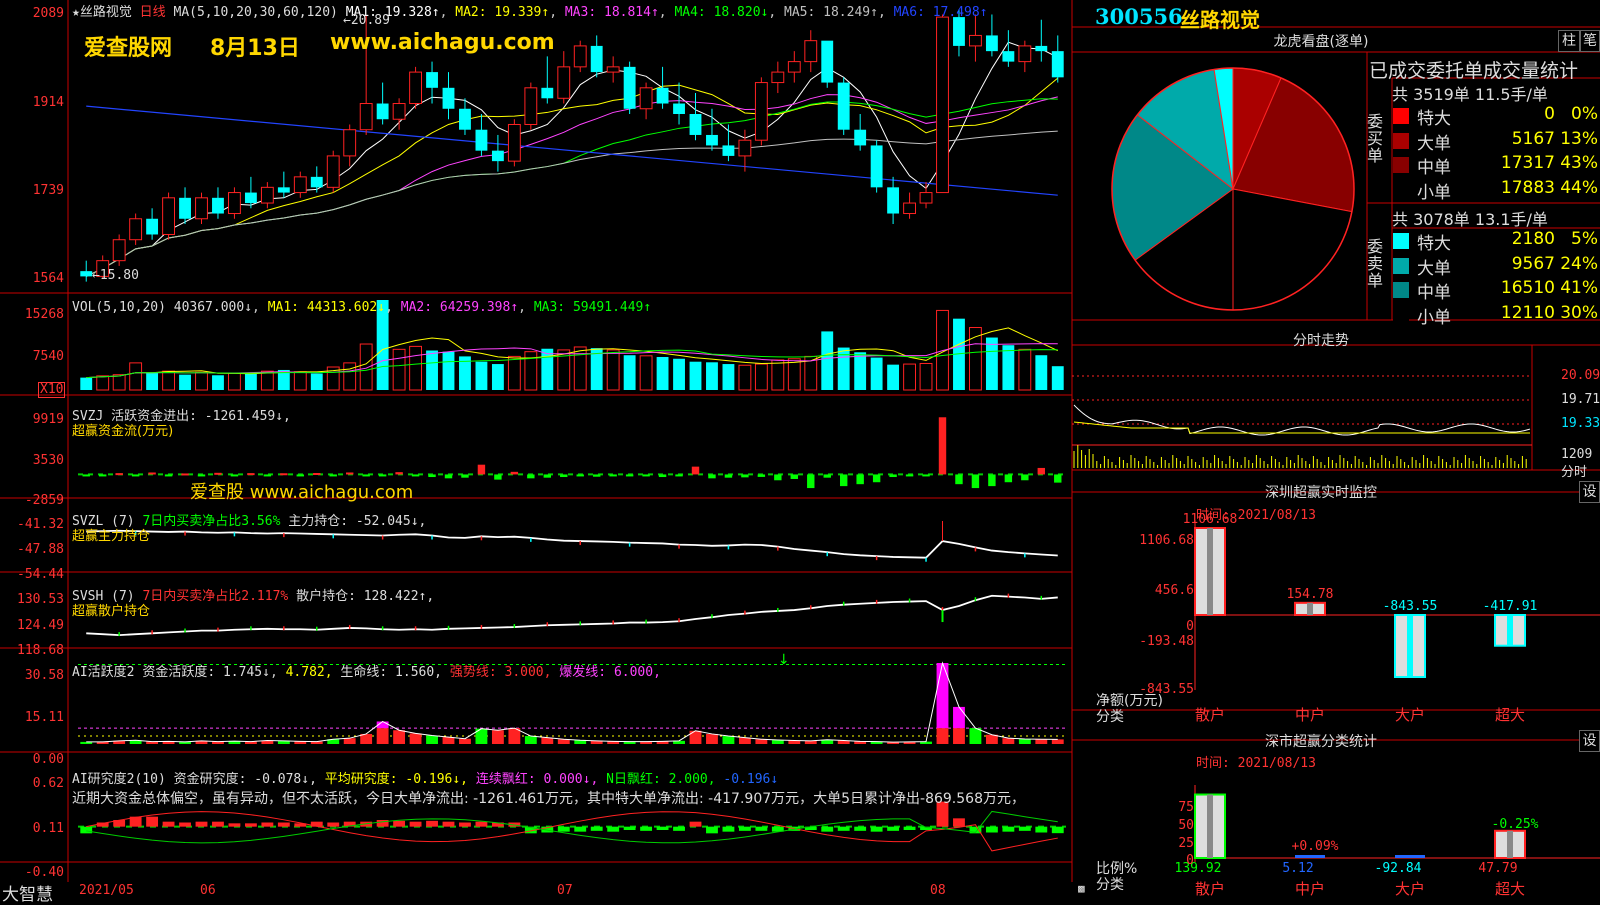 This screenshot has height=905, width=1600. Describe the element at coordinates (959, 717) in the screenshot. I see `ai1-bar-hot` at that location.